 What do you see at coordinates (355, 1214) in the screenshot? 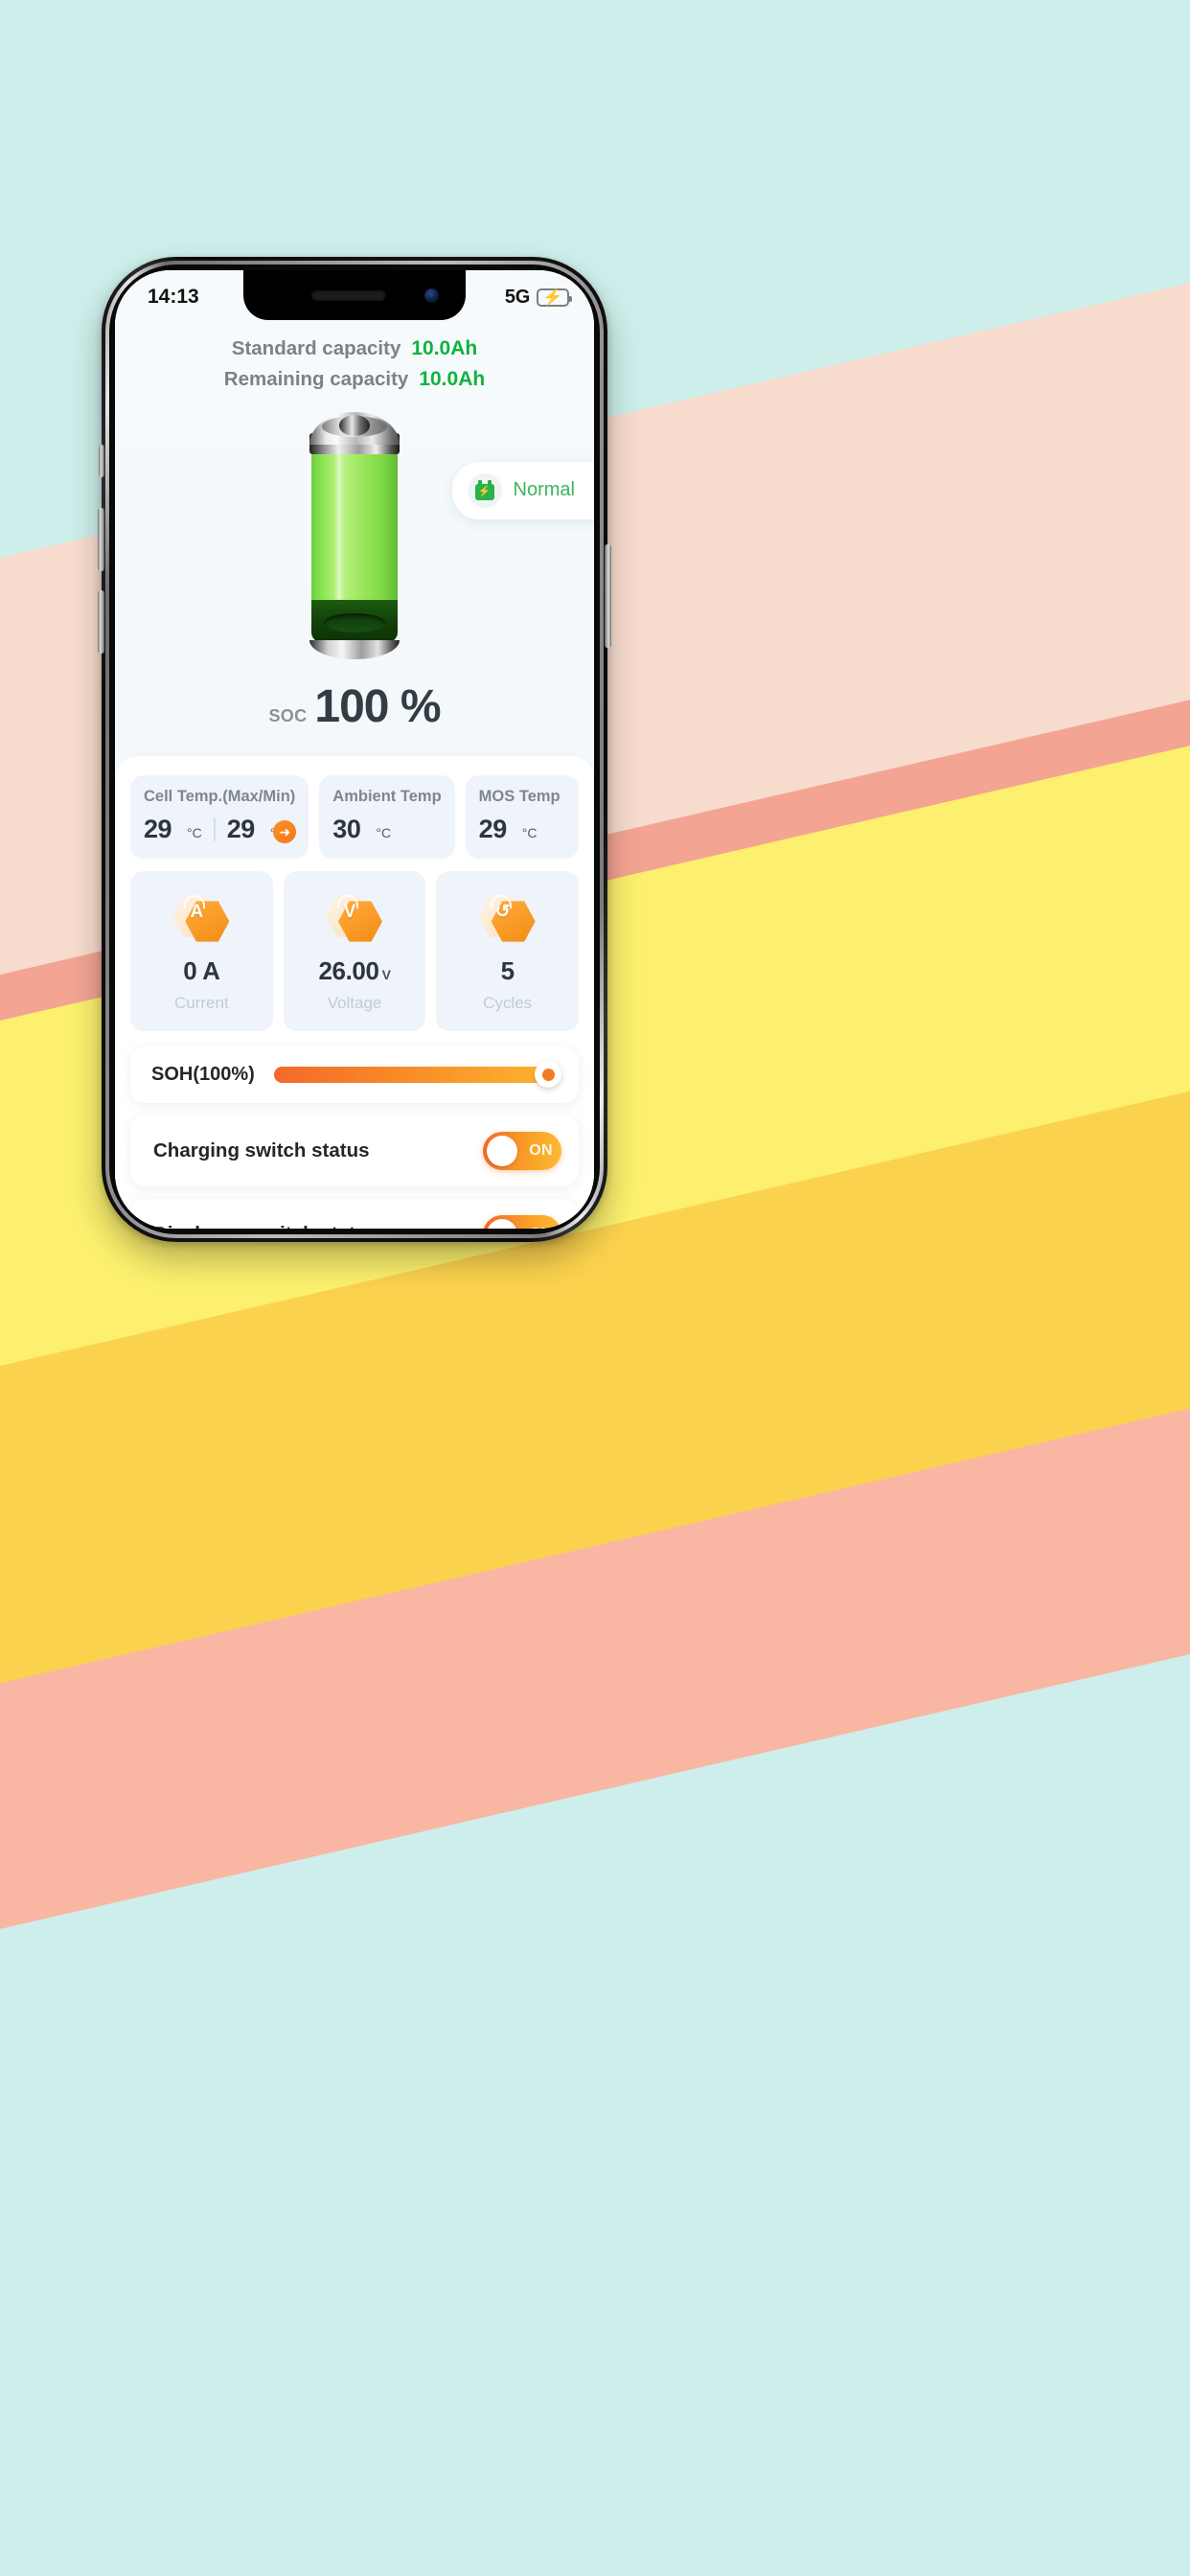
I see `discharge-switch-row: Discharge switch status ON` at bounding box center [355, 1214].